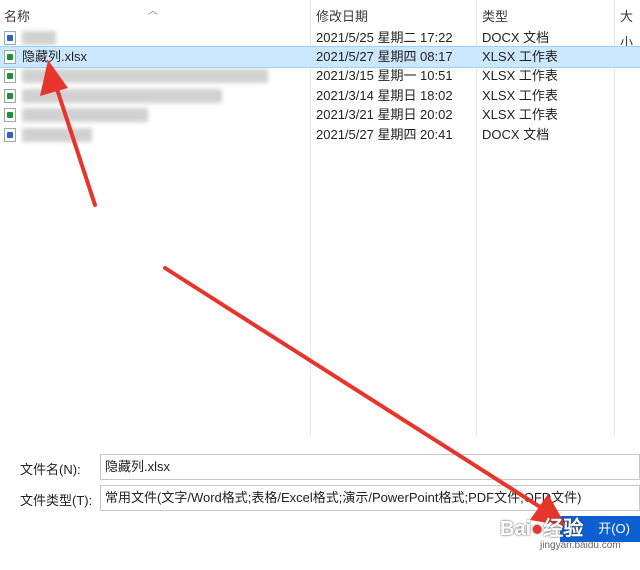  What do you see at coordinates (55, 56) in the screenshot?
I see `file-name: 隐藏列.xlsx` at bounding box center [55, 56].